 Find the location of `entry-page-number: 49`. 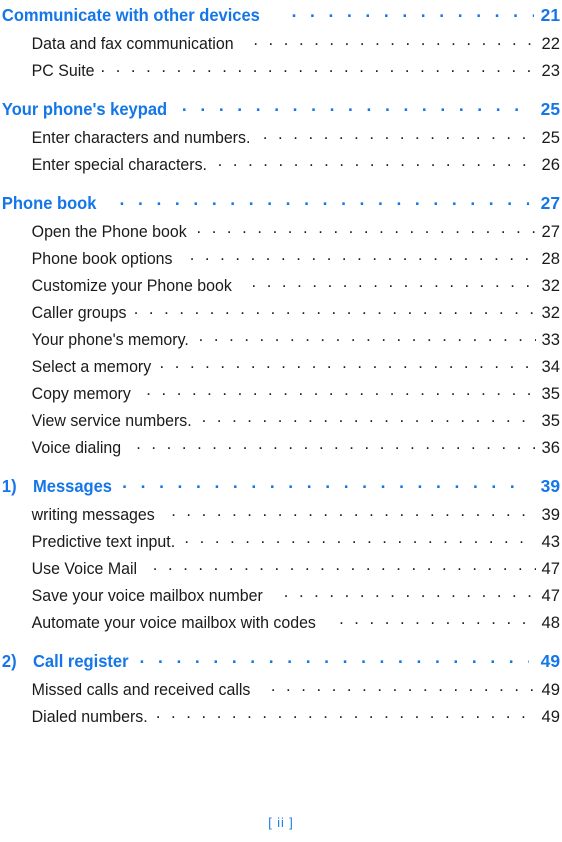

entry-page-number: 49 is located at coordinates (550, 716).